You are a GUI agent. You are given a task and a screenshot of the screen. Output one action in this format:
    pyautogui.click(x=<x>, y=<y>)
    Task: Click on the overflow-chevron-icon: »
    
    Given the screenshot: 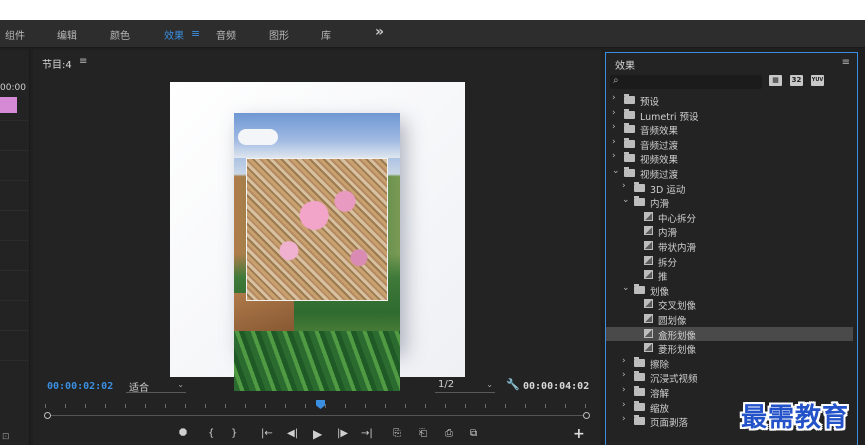 What is the action you would take?
    pyautogui.click(x=379, y=32)
    